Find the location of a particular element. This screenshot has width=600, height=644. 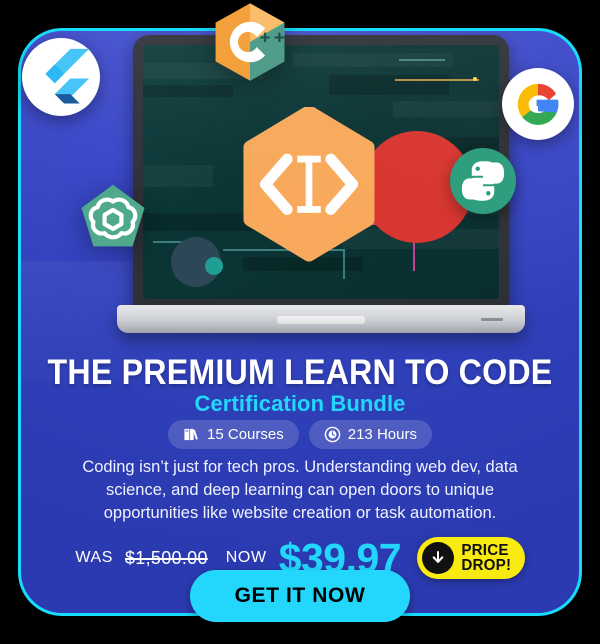

screen-teal-dot is located at coordinates (214, 266).